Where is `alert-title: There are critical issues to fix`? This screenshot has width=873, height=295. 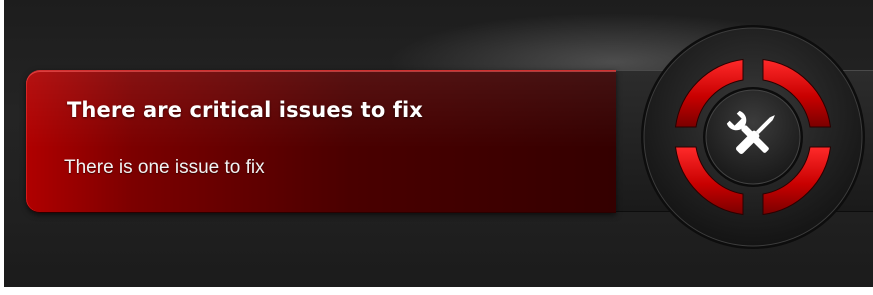 alert-title: There are critical issues to fix is located at coordinates (245, 110).